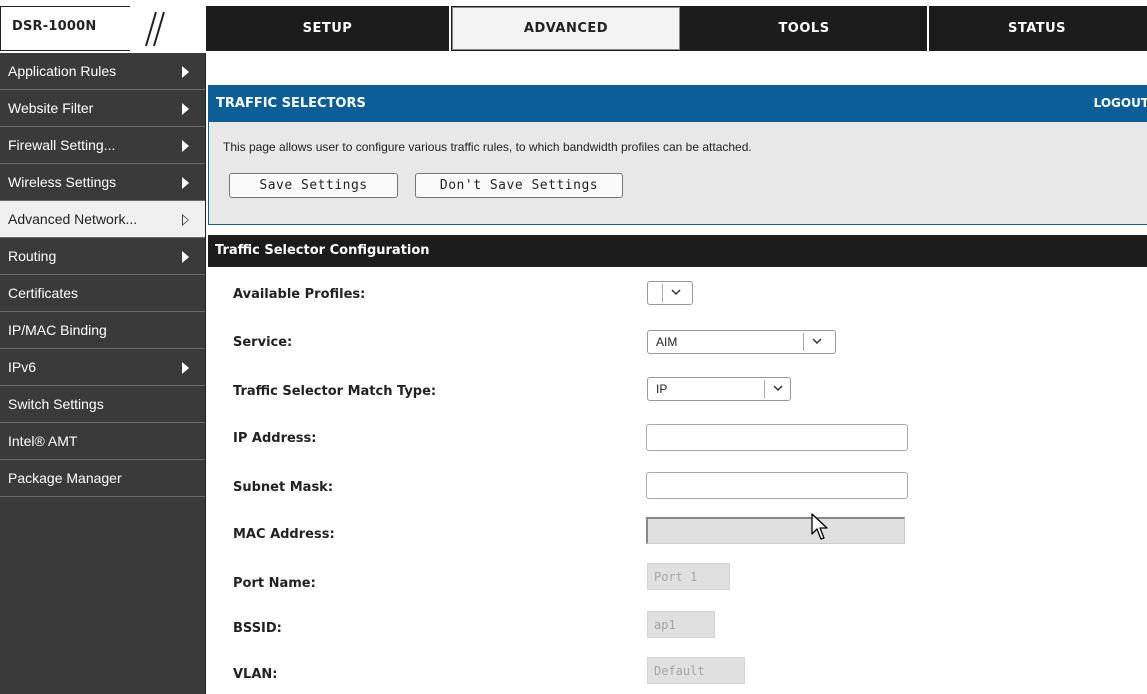 This screenshot has height=694, width=1147. I want to click on brand-logo: DSR-1000N, so click(103, 28).